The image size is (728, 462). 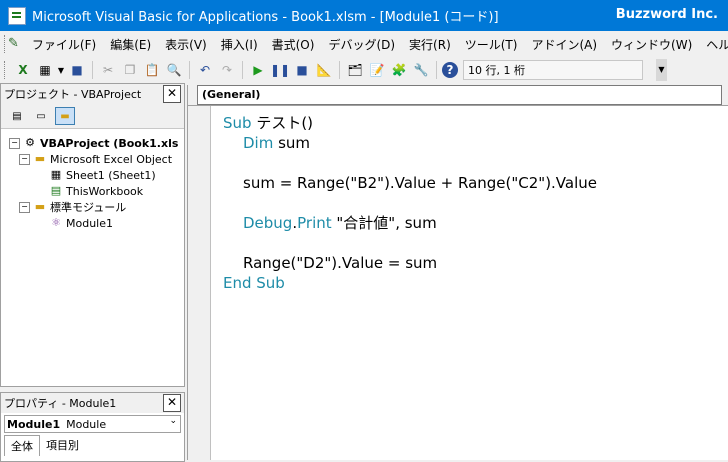 What do you see at coordinates (713, 44) in the screenshot?
I see `menu-help: ヘルプ(H)` at bounding box center [713, 44].